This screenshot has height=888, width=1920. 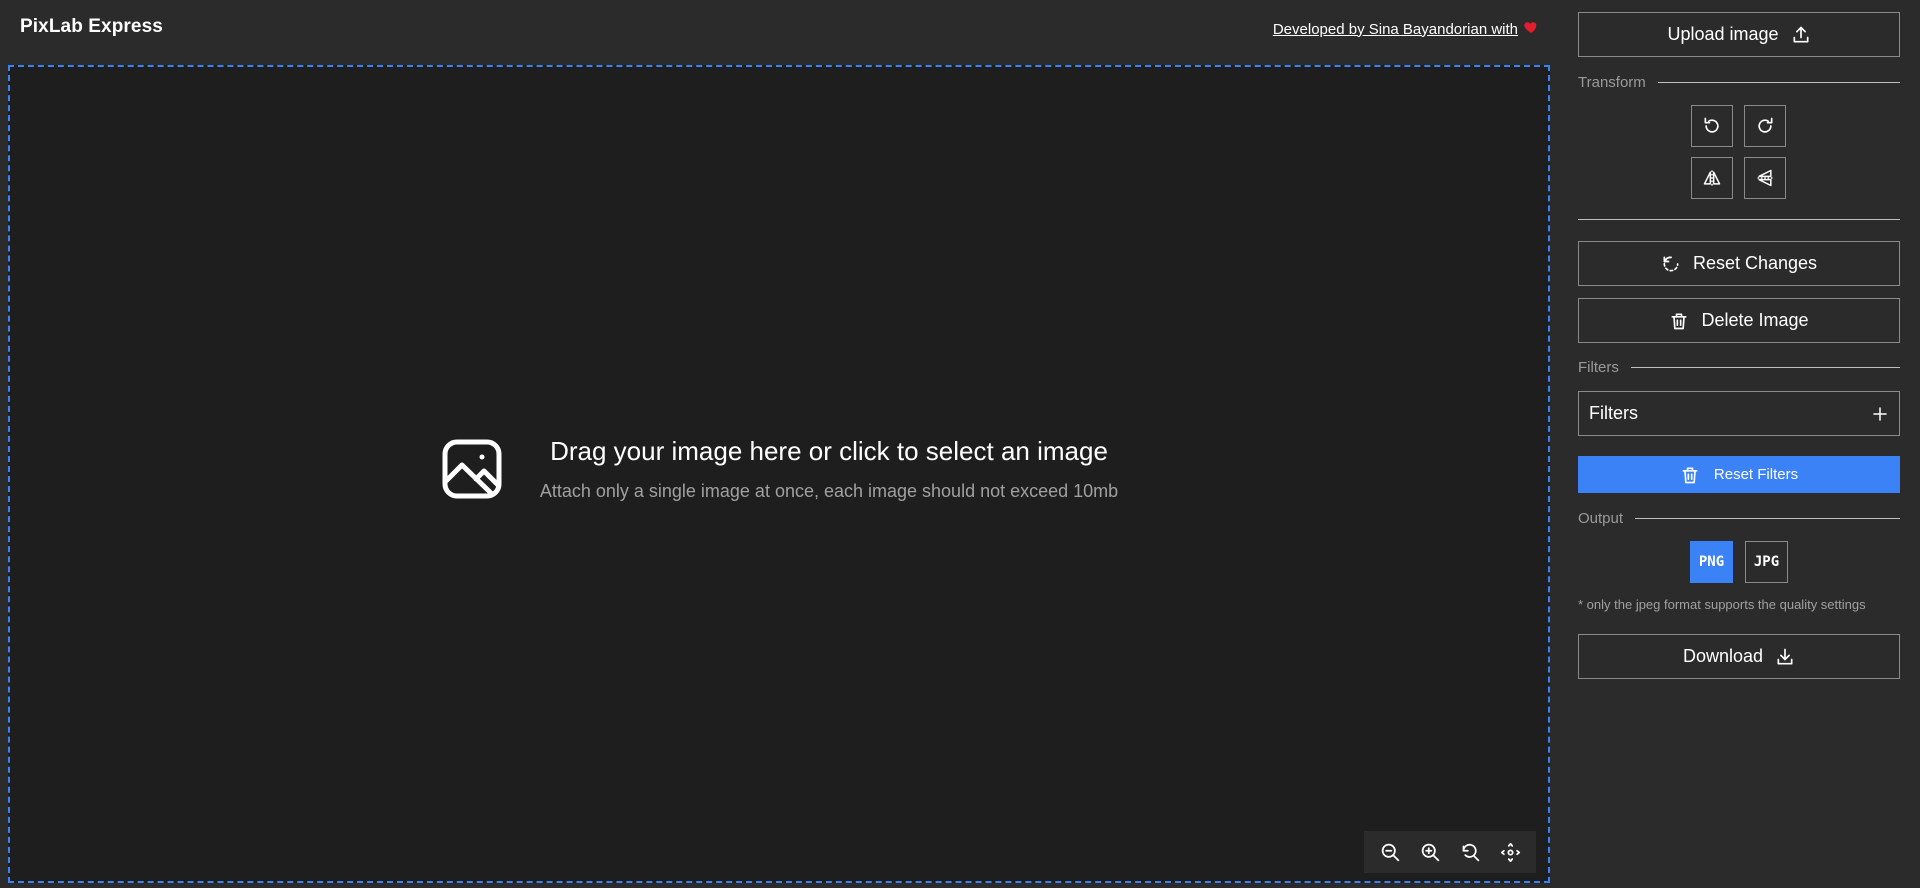 I want to click on pan-button, so click(x=1510, y=852).